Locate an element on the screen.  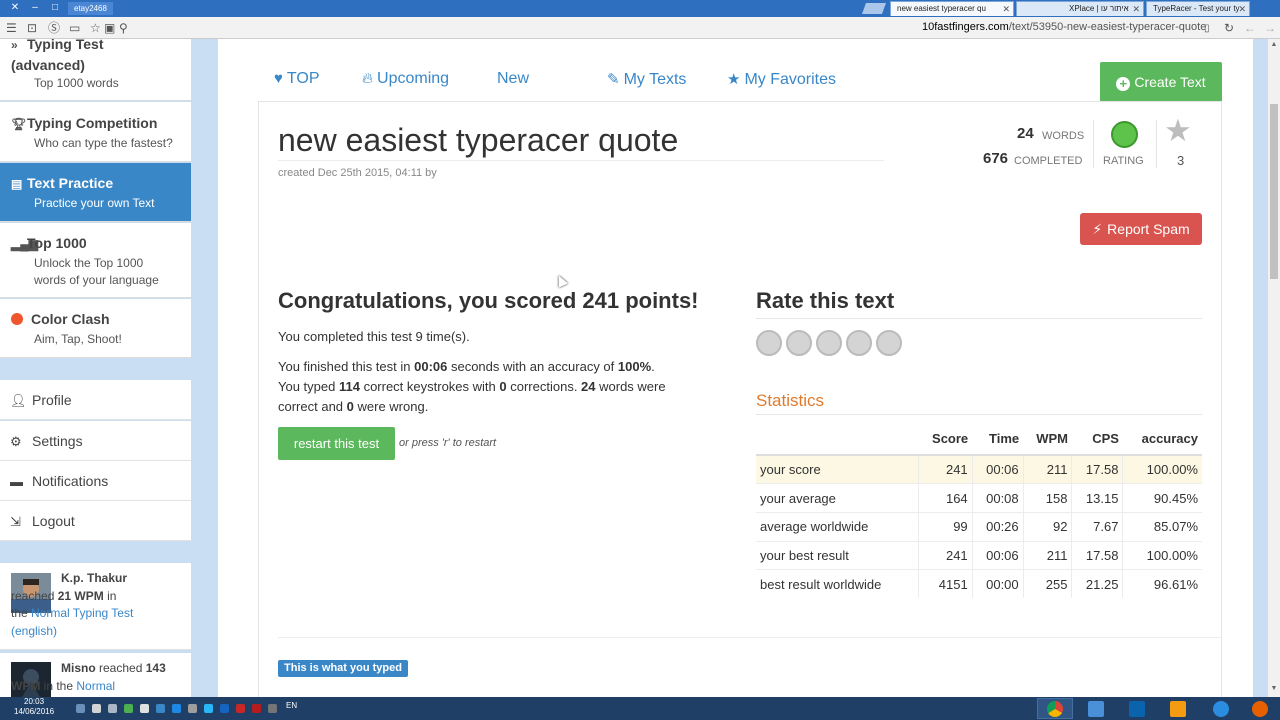
language-indicator: EN is located at coordinates (291, 705).